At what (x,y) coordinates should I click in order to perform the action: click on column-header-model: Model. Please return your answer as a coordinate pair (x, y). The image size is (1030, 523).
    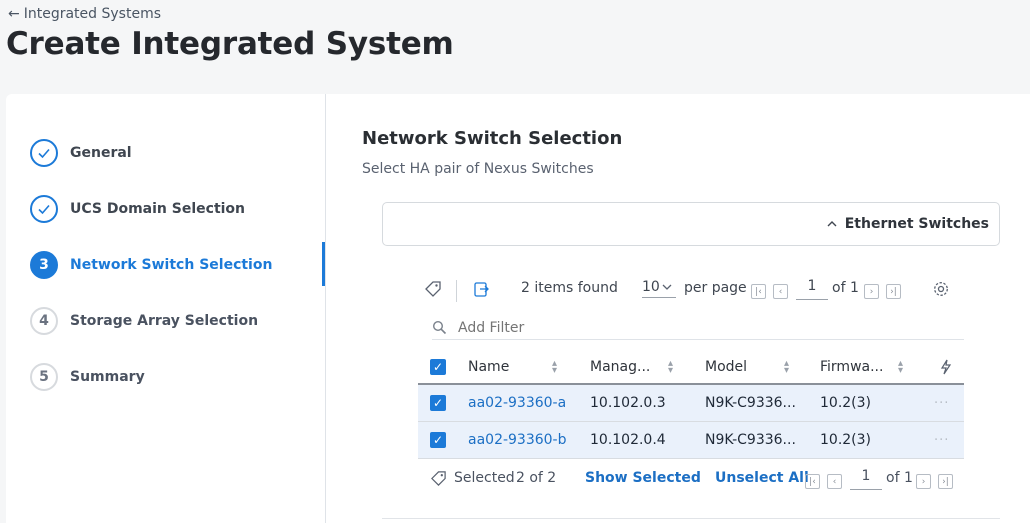
    Looking at the image, I should click on (726, 366).